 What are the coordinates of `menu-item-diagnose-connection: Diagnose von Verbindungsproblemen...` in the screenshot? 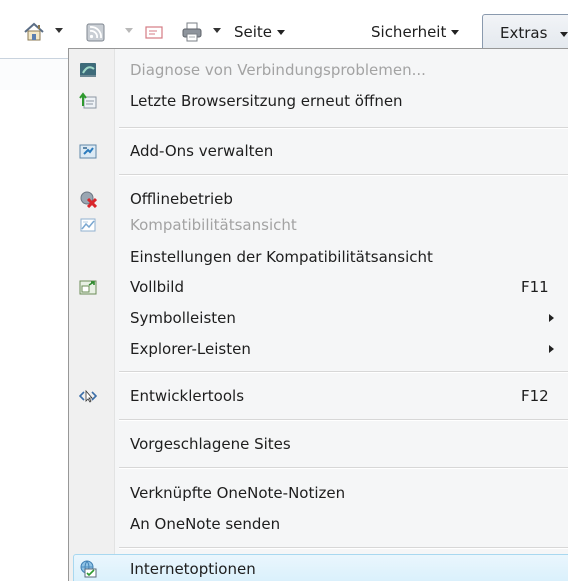 It's located at (318, 70).